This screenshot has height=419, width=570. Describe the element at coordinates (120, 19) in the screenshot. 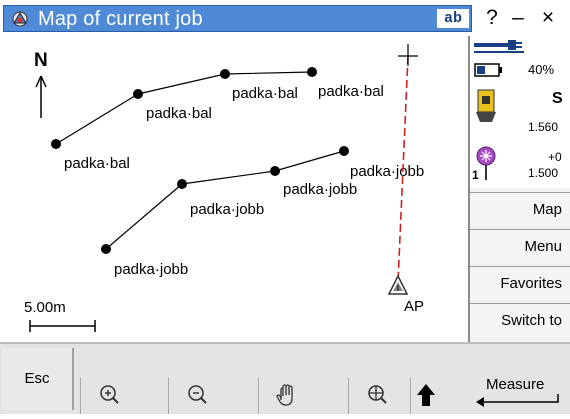

I see `window-title: Map of current job` at that location.